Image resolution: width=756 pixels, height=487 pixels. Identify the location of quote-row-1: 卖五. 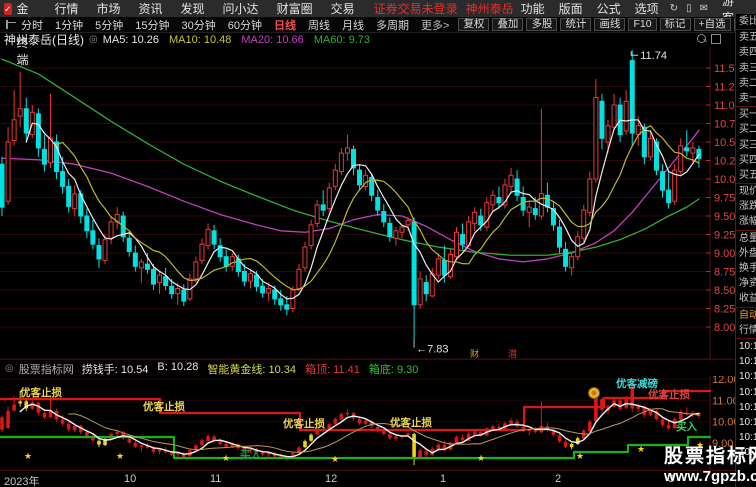
(746, 37).